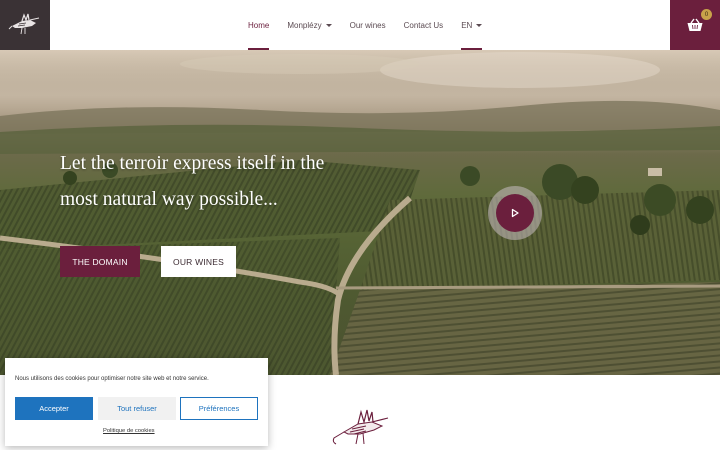 This screenshot has height=450, width=720. I want to click on site-header: Home Monplézy Our wines Contact Us EN 0, so click(360, 25).